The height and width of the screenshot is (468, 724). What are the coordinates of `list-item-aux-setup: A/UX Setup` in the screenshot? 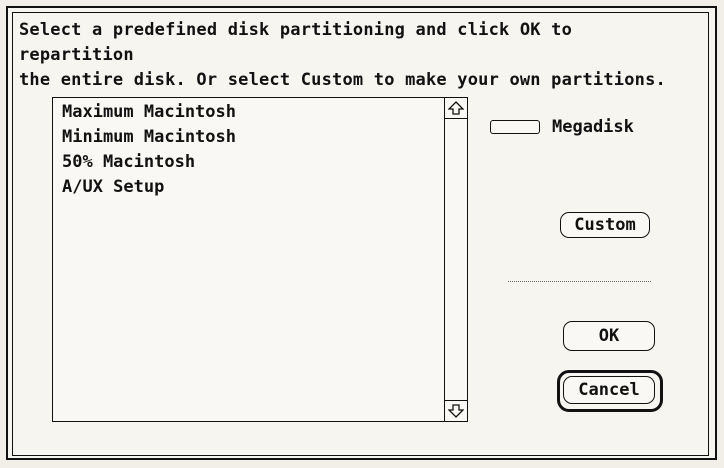 It's located at (149, 187).